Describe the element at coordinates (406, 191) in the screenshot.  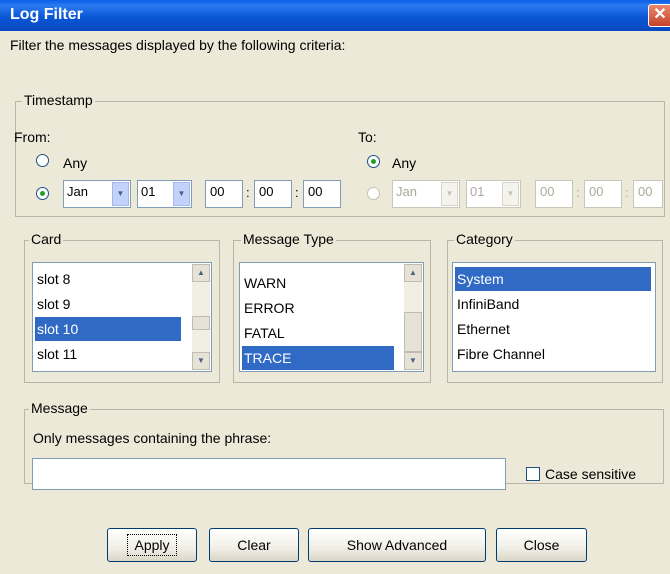
I see `to-month-value: Jan` at that location.